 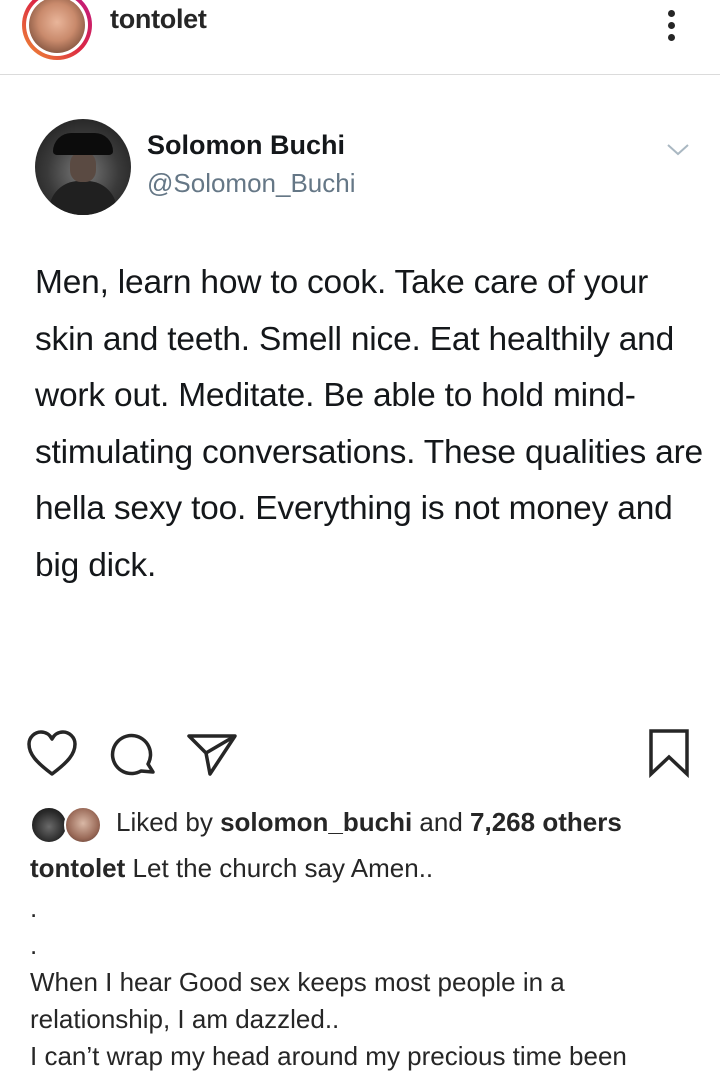 I want to click on more-options-icon, so click(x=672, y=24).